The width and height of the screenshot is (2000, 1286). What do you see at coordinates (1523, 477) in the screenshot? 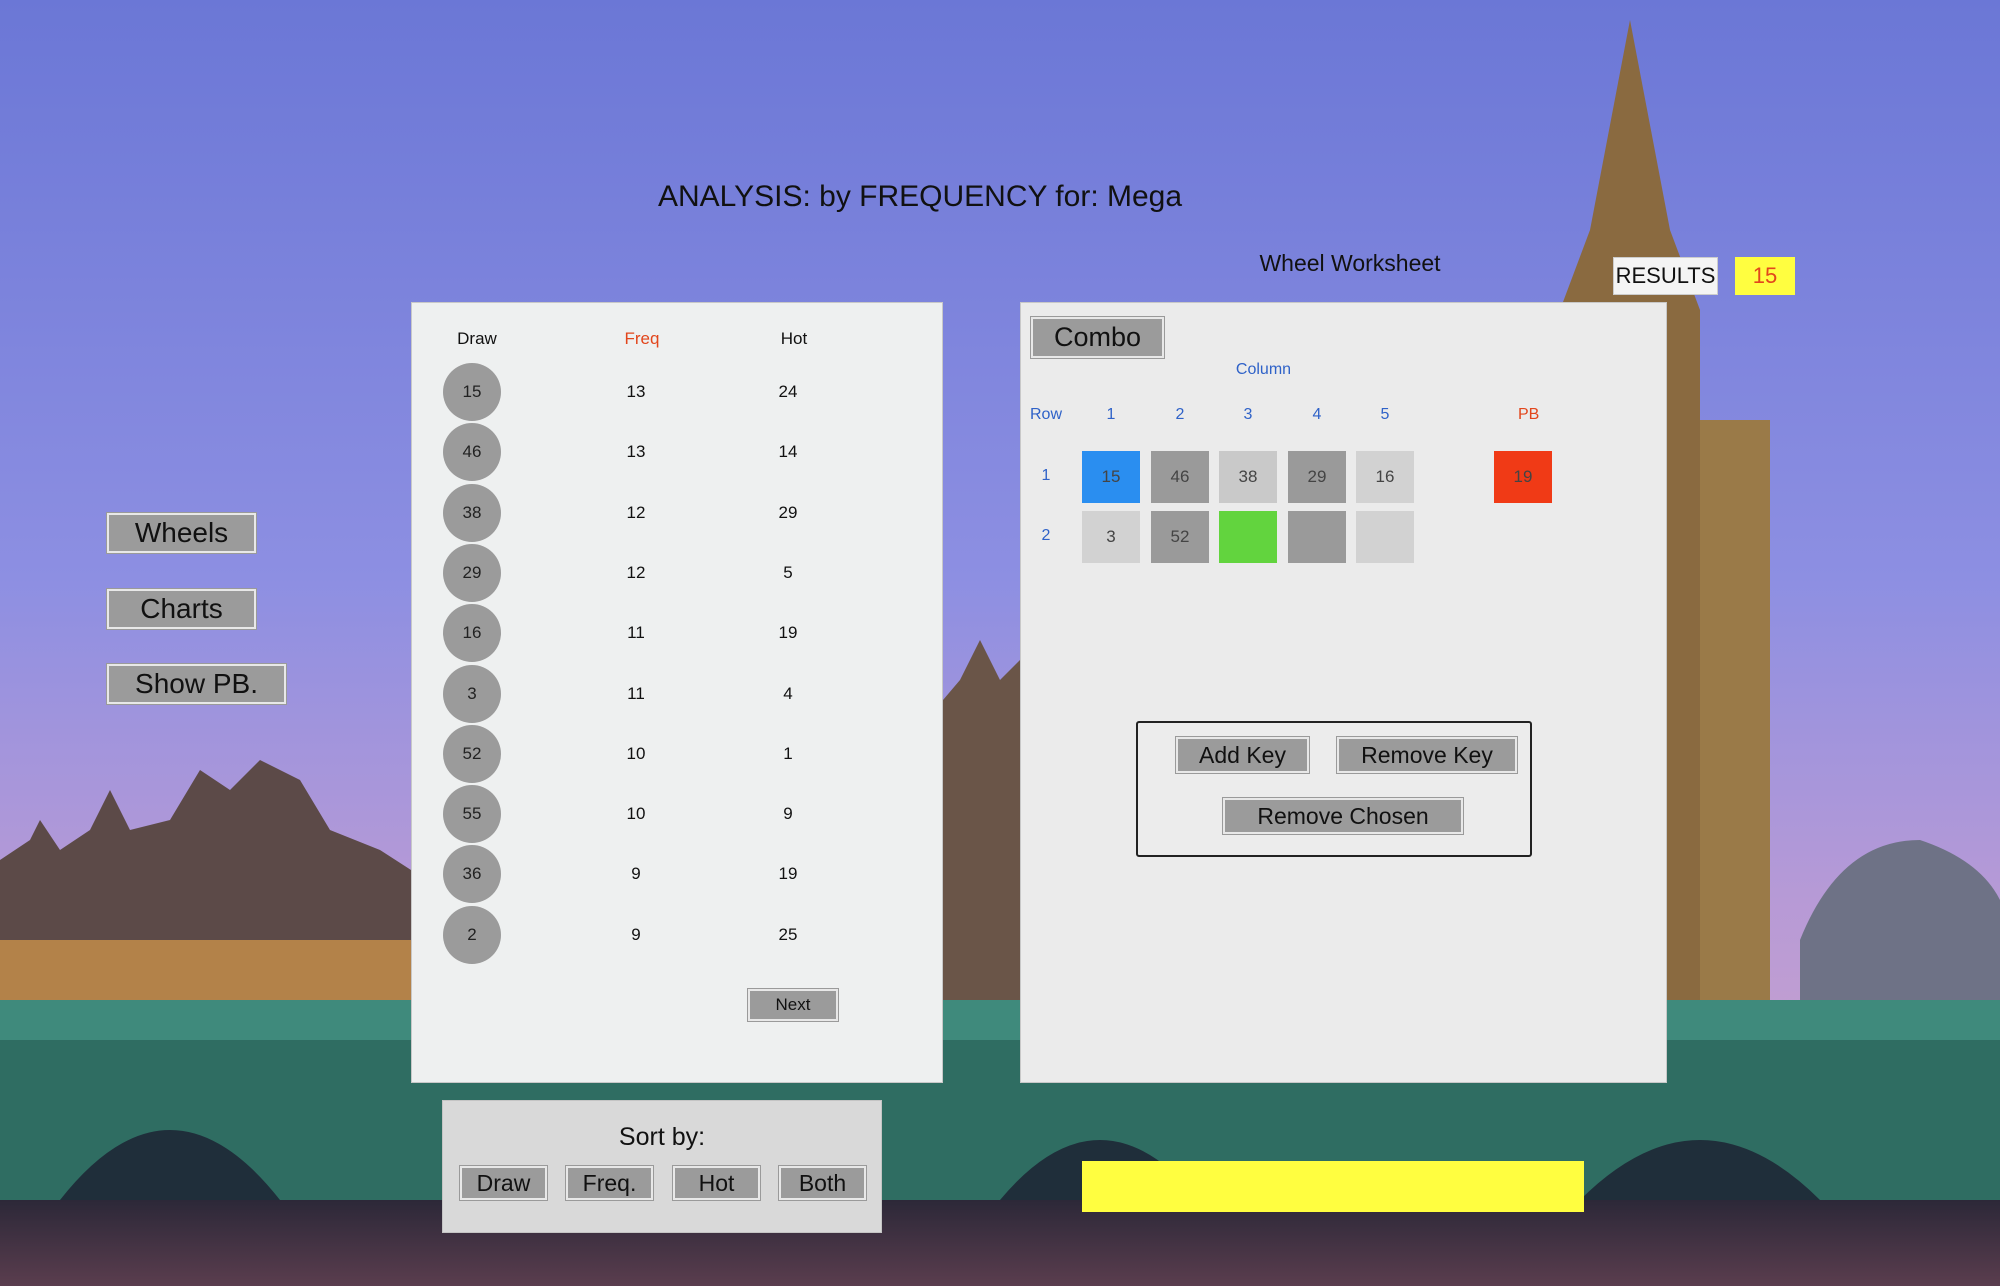
I see `pb-cell: 19` at bounding box center [1523, 477].